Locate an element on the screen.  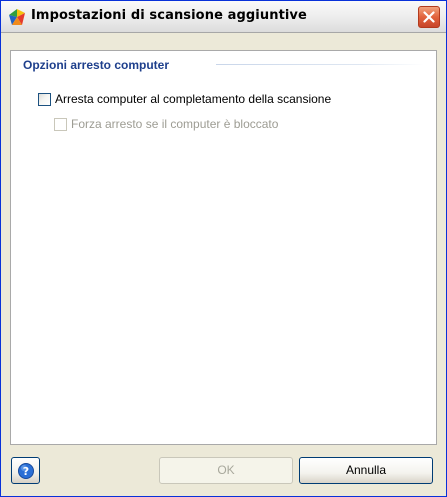
force-shutdown-option-row: Forza arresto se il computer è bloccato is located at coordinates (184, 125).